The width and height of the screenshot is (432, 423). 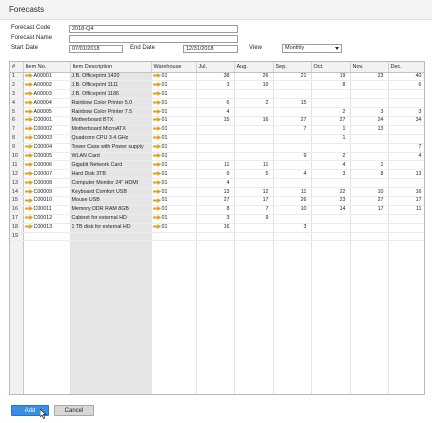 I want to click on table-row: 12 C00007 Hard Disk 3TB 01 9 5 4 3 8 13, so click(x=217, y=174).